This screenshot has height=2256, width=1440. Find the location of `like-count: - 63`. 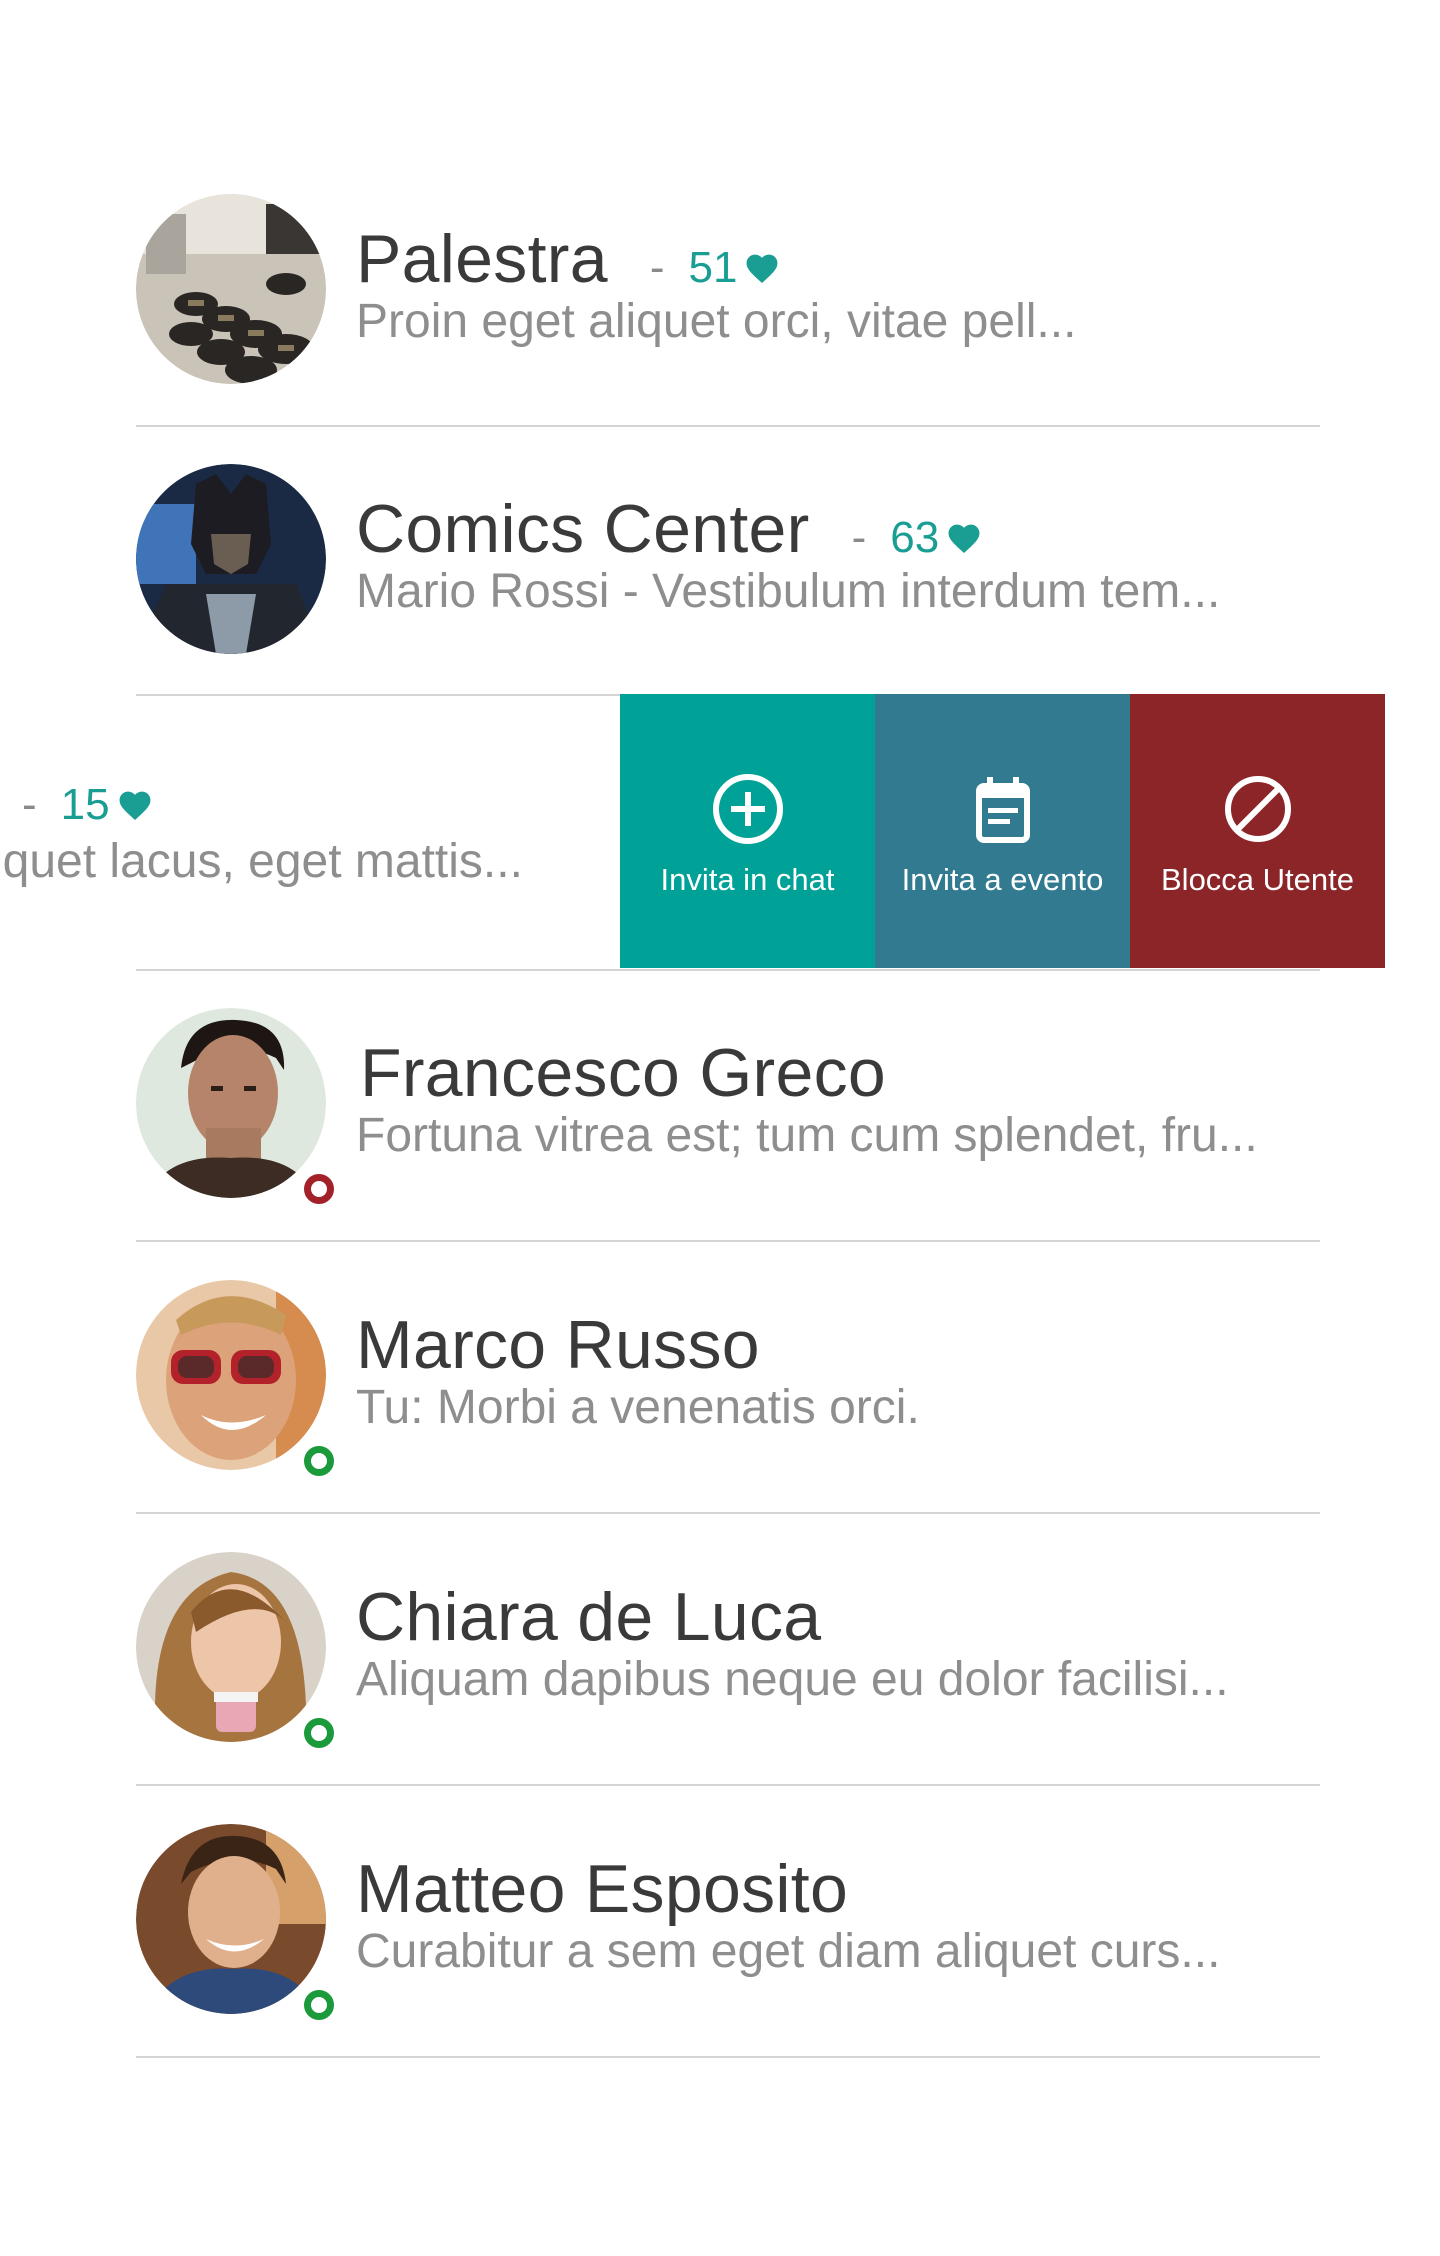

like-count: - 63 is located at coordinates (918, 538).